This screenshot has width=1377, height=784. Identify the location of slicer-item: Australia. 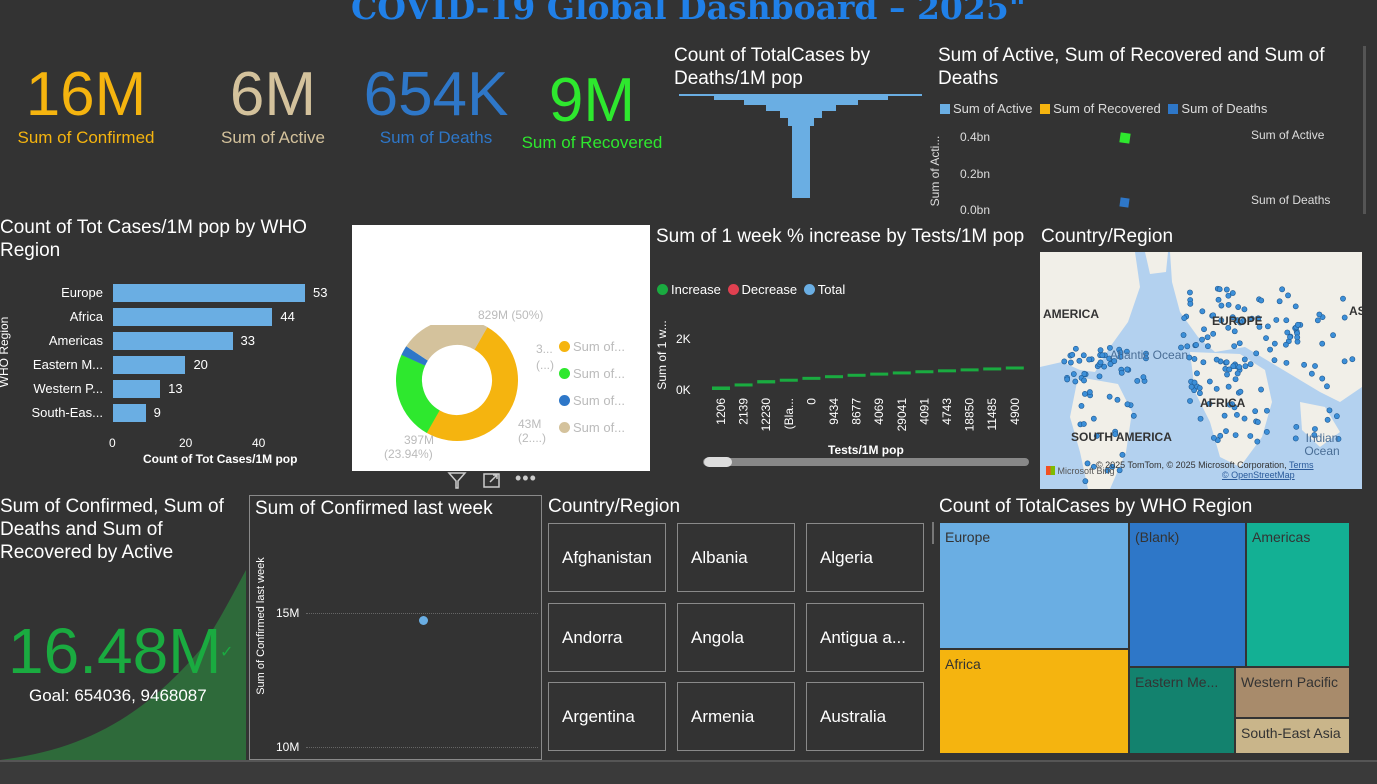
(865, 716).